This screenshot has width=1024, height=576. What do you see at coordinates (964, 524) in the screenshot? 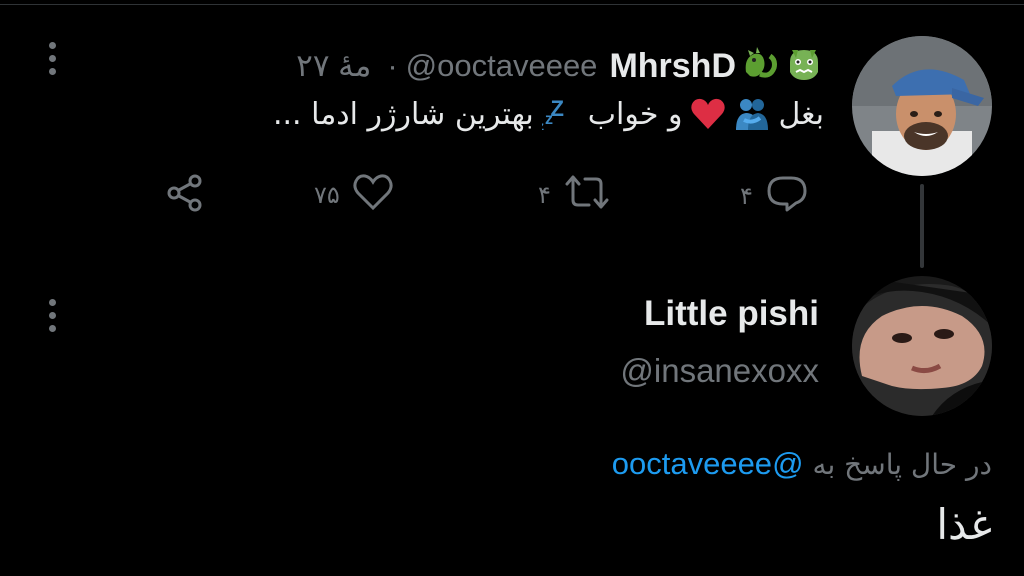
I see `reply-text: غذا` at bounding box center [964, 524].